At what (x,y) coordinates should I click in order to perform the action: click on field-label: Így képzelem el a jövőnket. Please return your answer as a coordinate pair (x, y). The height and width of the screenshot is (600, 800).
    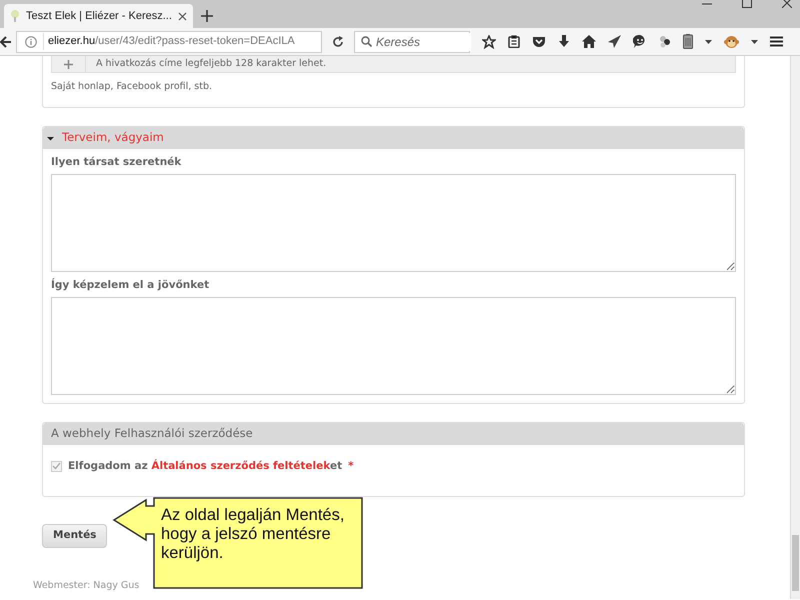
    Looking at the image, I should click on (130, 285).